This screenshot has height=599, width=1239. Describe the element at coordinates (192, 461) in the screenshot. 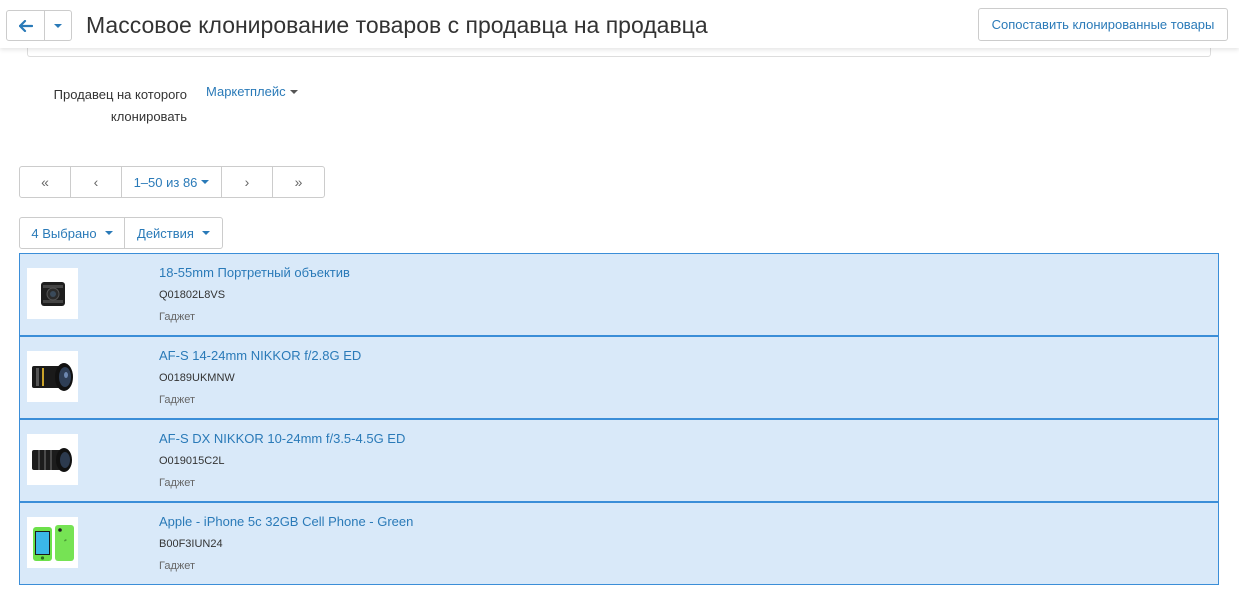

I see `product-code: O019015C2L` at that location.